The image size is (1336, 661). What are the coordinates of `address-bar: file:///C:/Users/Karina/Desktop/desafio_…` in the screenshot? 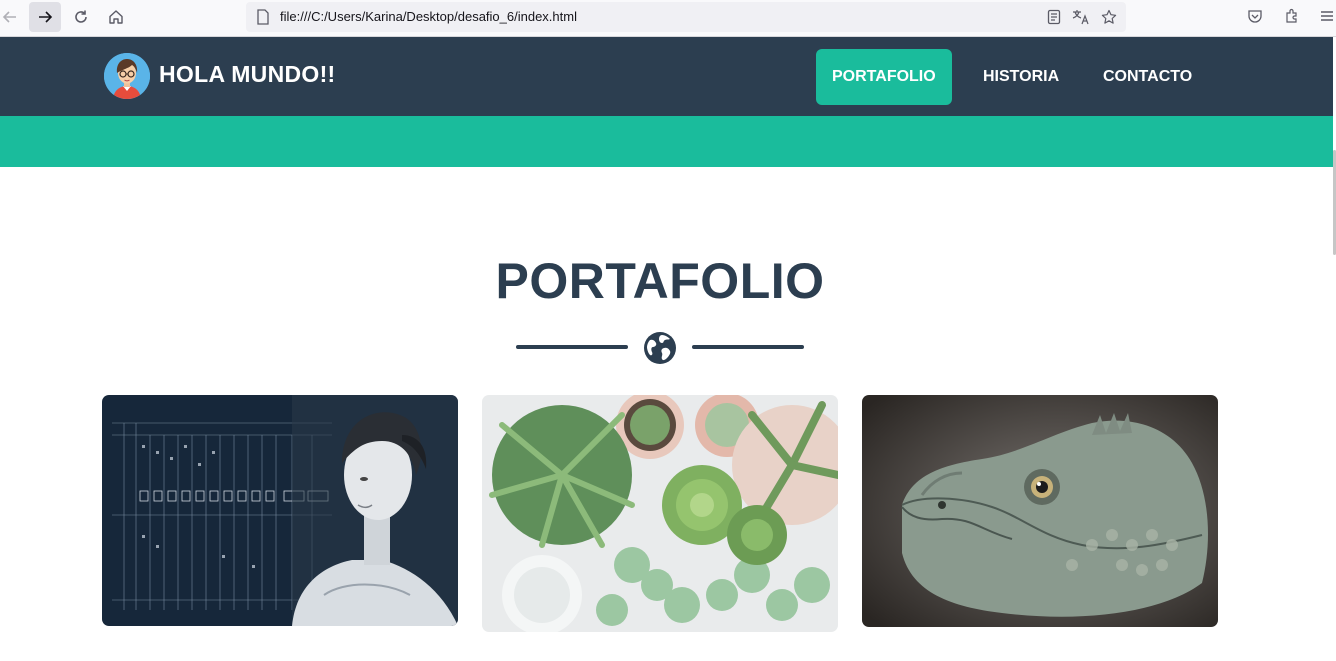 It's located at (686, 17).